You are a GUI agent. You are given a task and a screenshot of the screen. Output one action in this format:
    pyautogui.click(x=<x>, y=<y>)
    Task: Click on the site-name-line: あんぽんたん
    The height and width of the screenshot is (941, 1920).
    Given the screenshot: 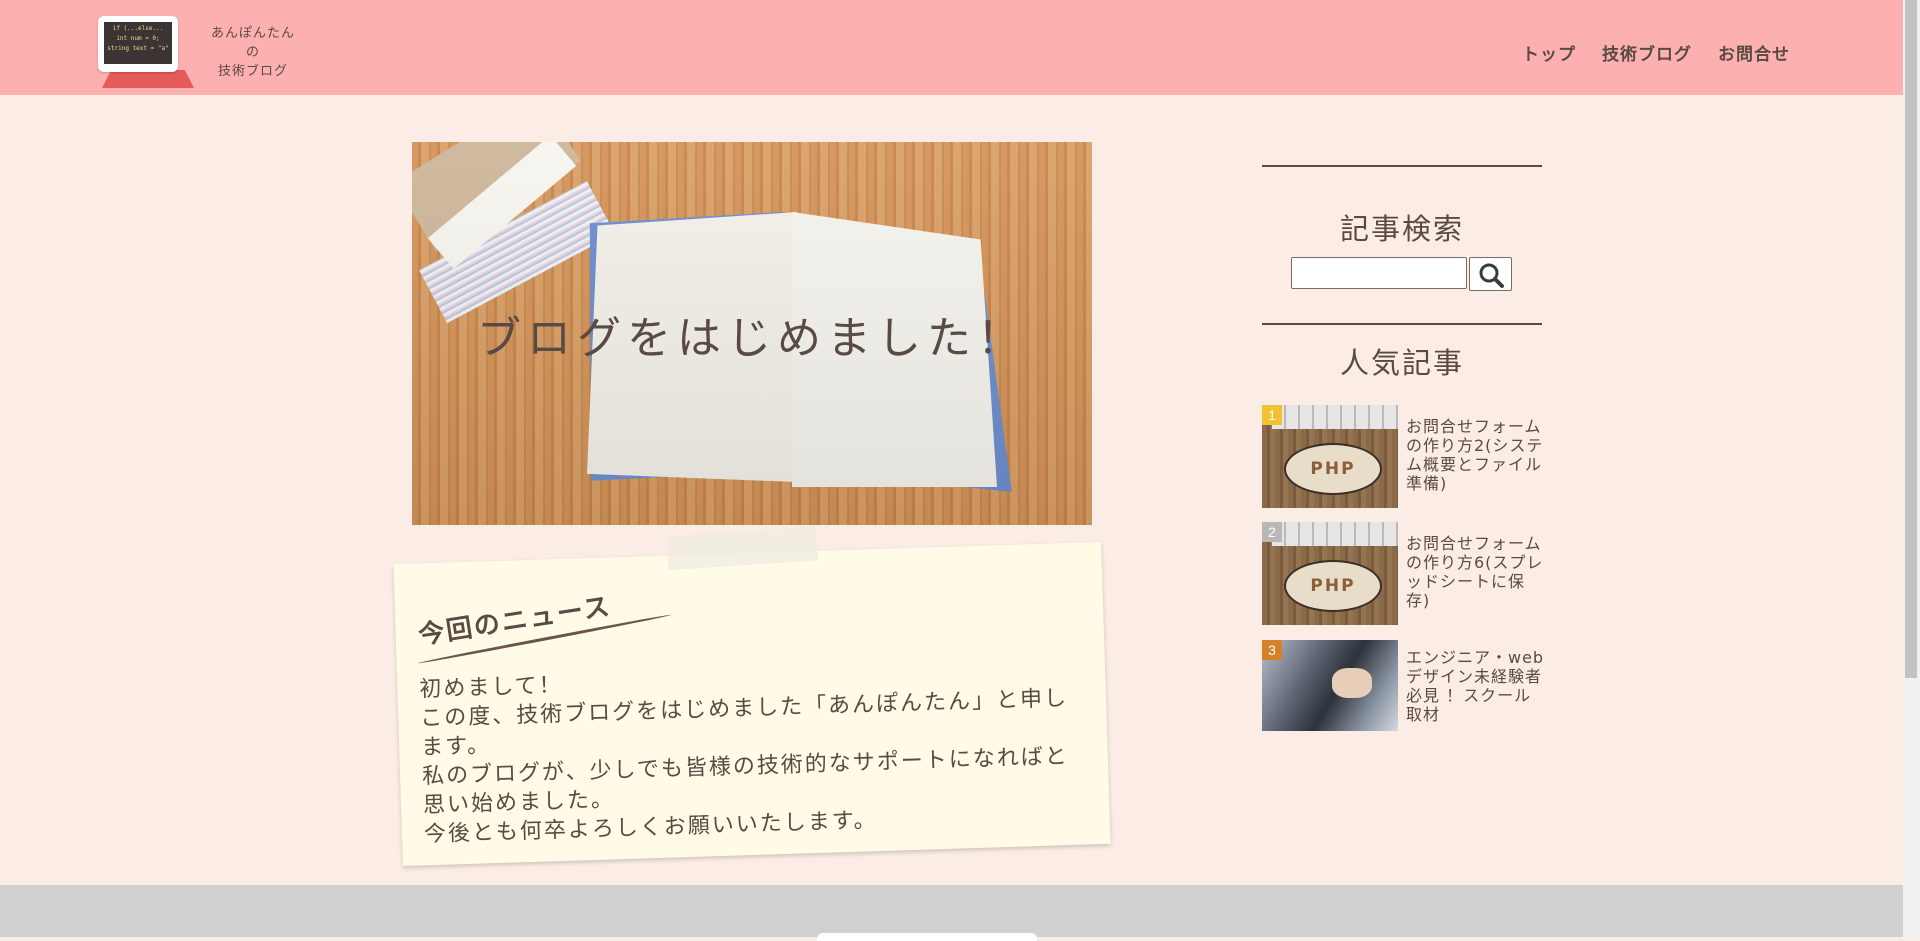 What is the action you would take?
    pyautogui.click(x=252, y=33)
    